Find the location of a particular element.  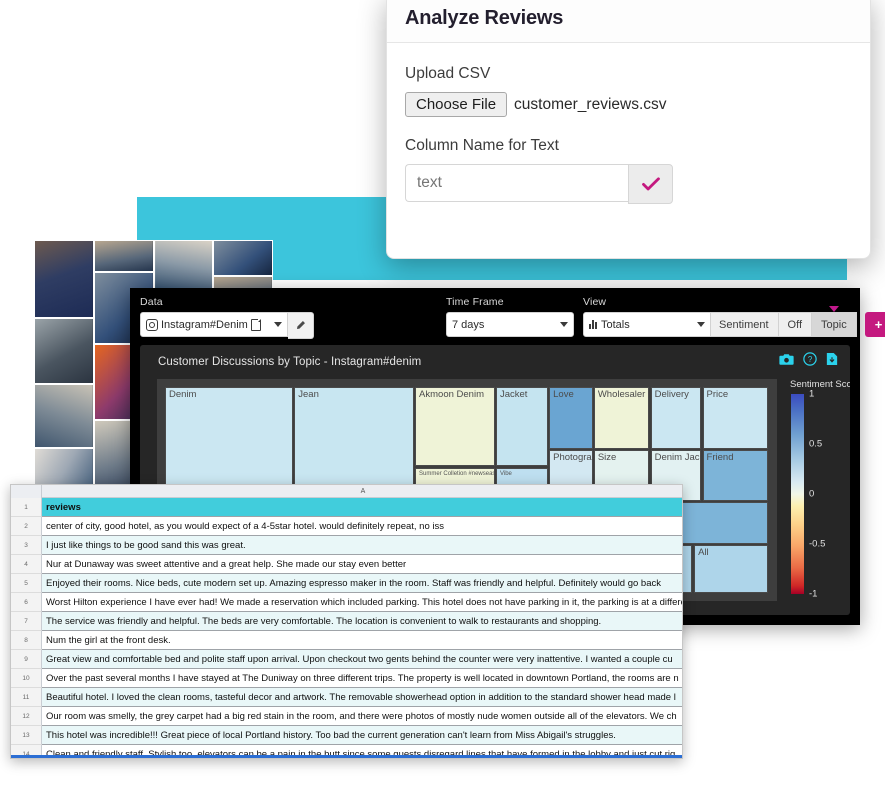

row-number: 3 is located at coordinates (26, 545).